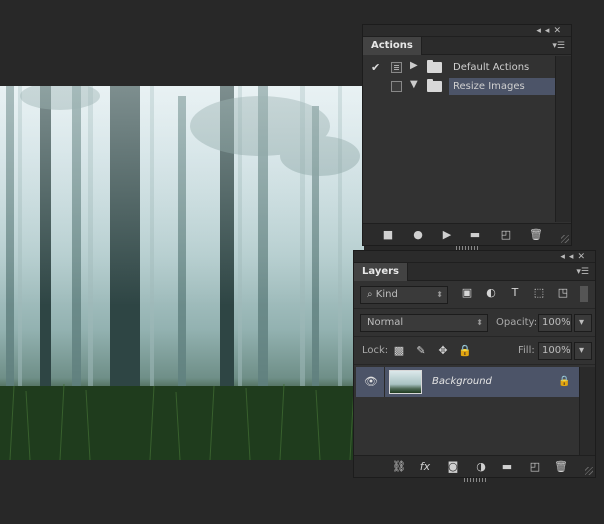 The image size is (604, 524). I want to click on layer-row-background: 👁 Background 🔒, so click(468, 382).